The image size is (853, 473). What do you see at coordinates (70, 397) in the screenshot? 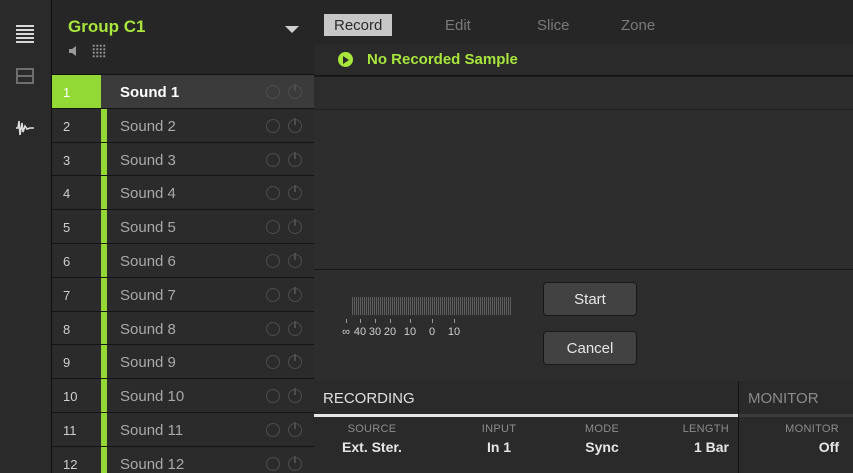
I see `sound-number: 10` at bounding box center [70, 397].